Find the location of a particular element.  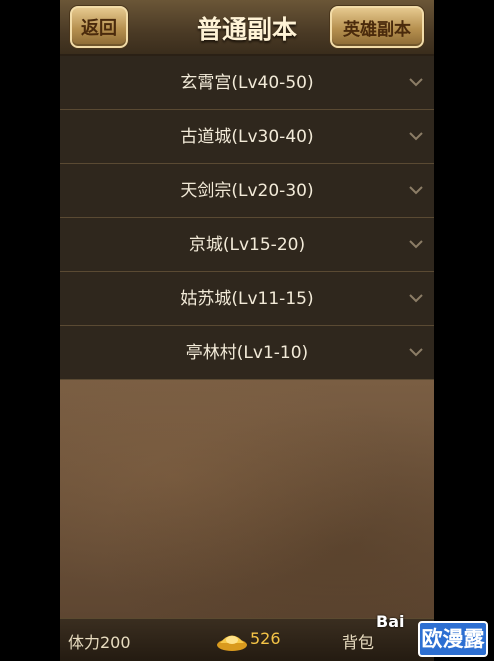

watermark: Bai 欧漫露 is located at coordinates (434, 628).